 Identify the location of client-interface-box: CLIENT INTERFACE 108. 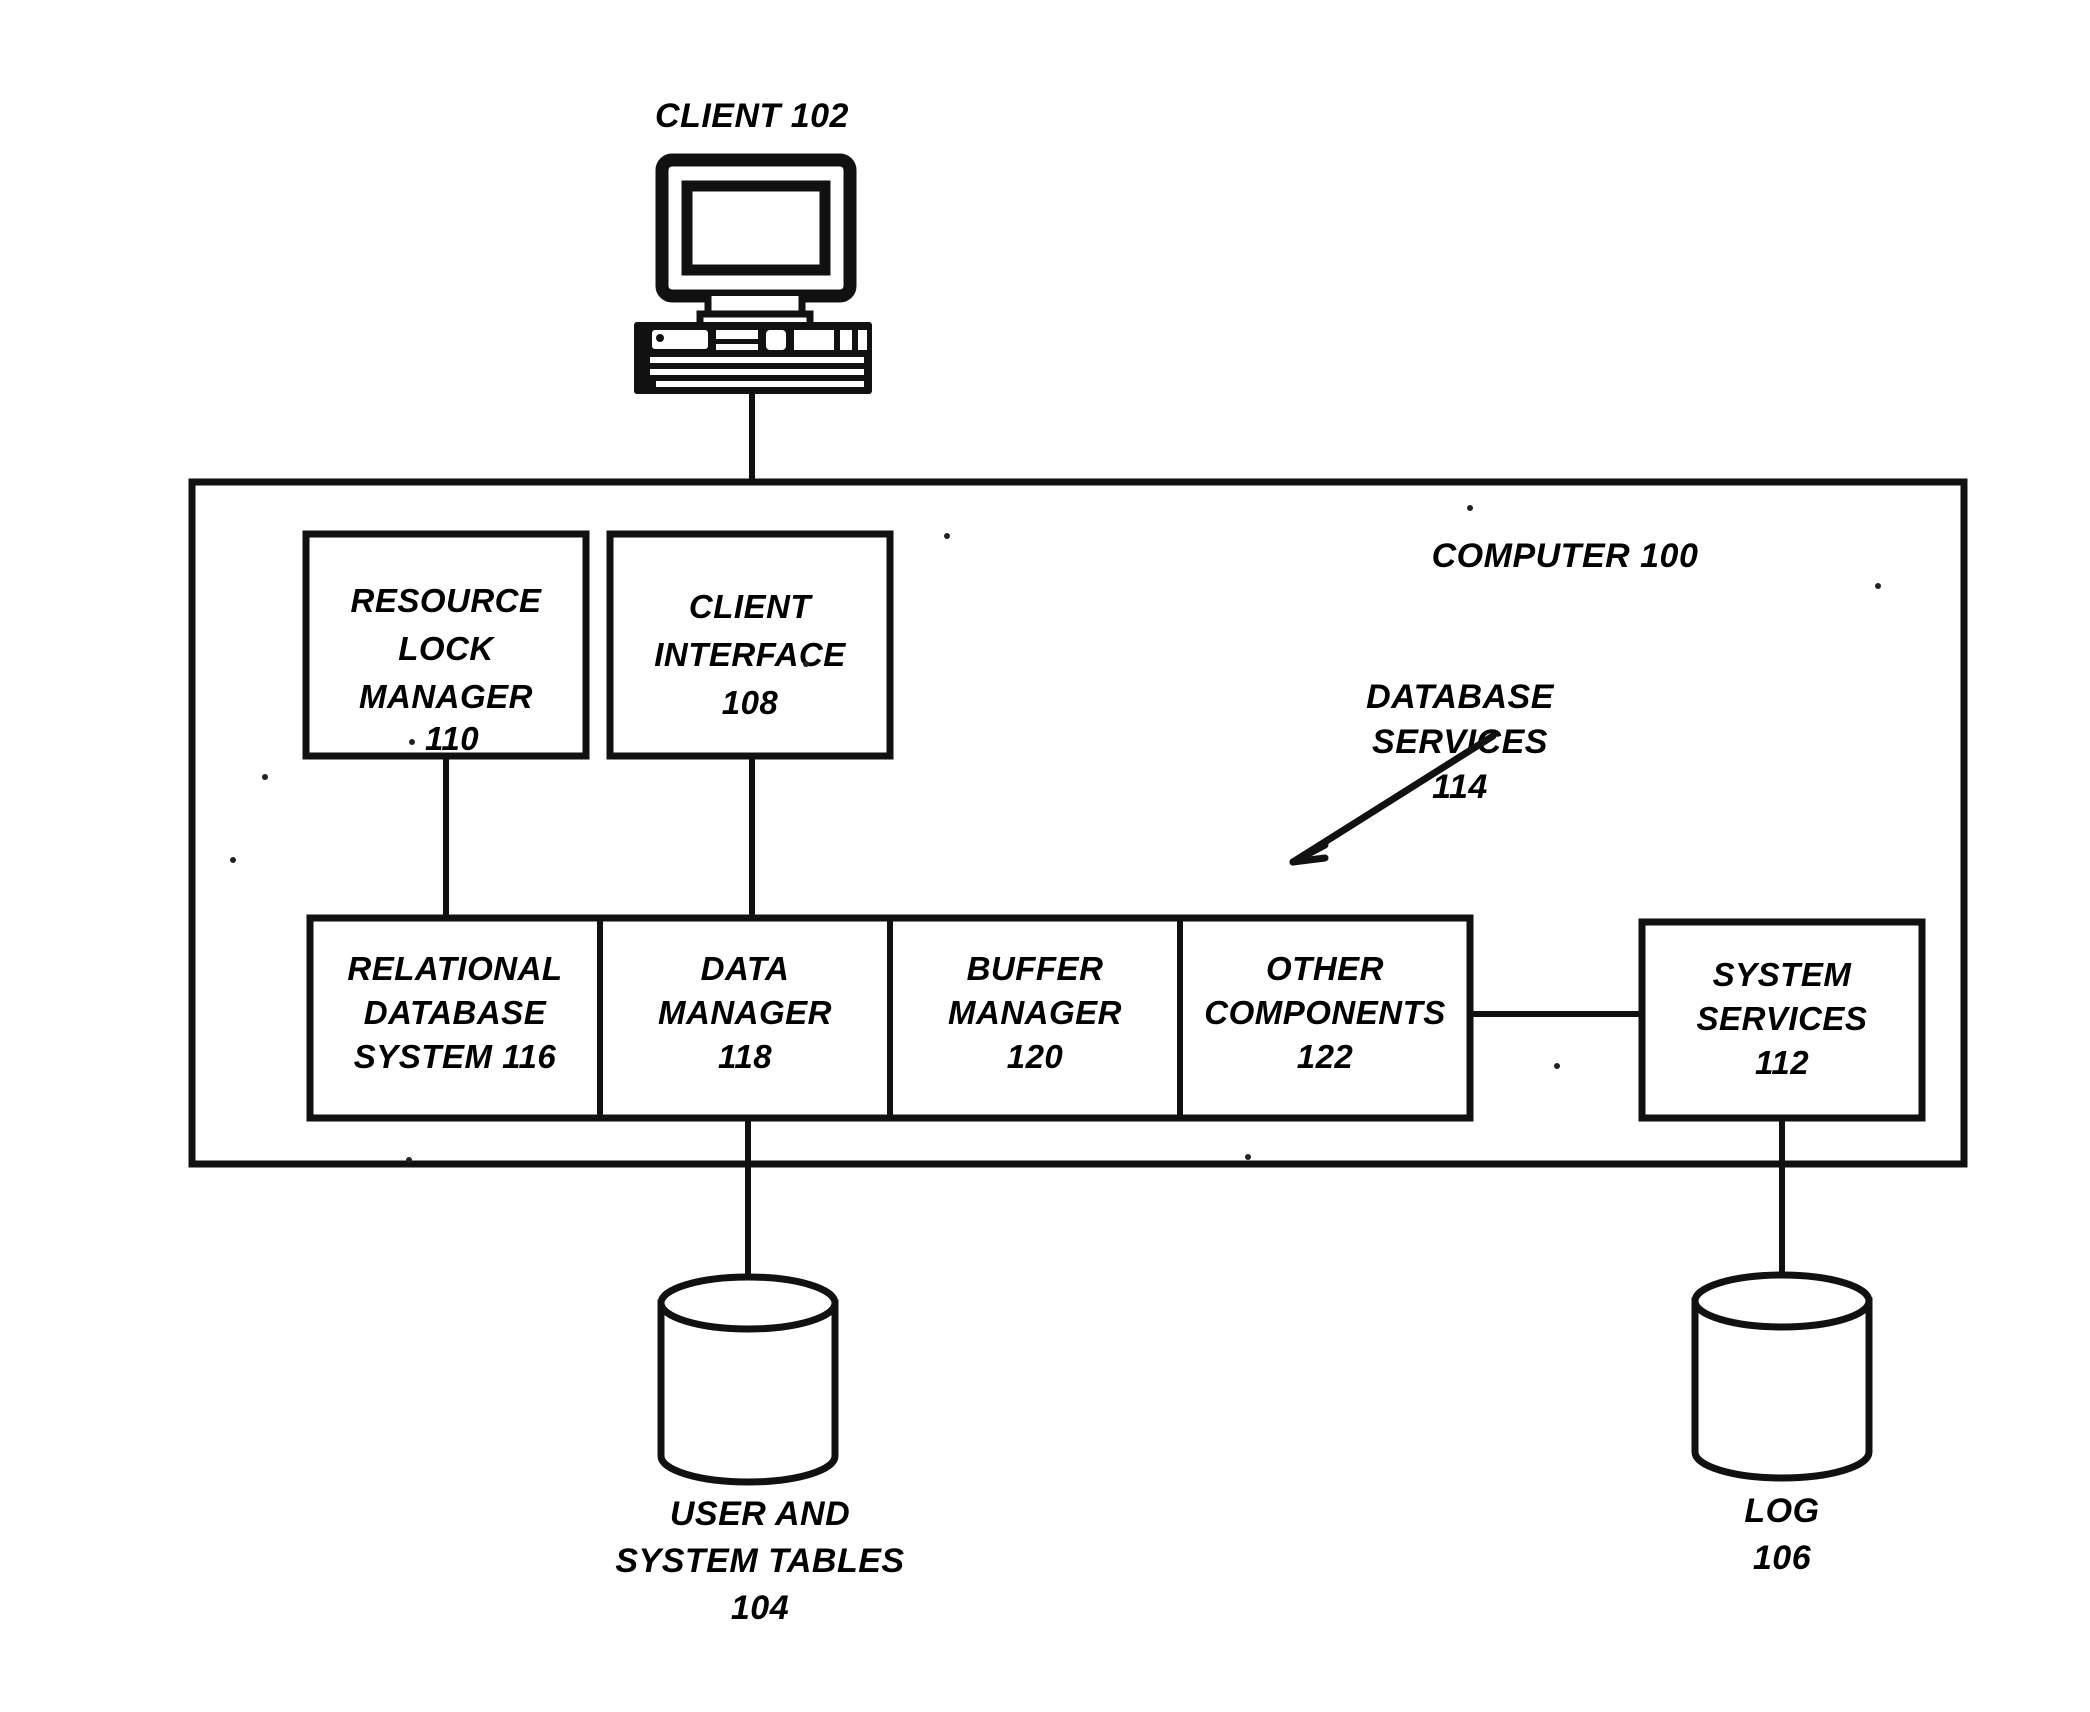
(750, 645).